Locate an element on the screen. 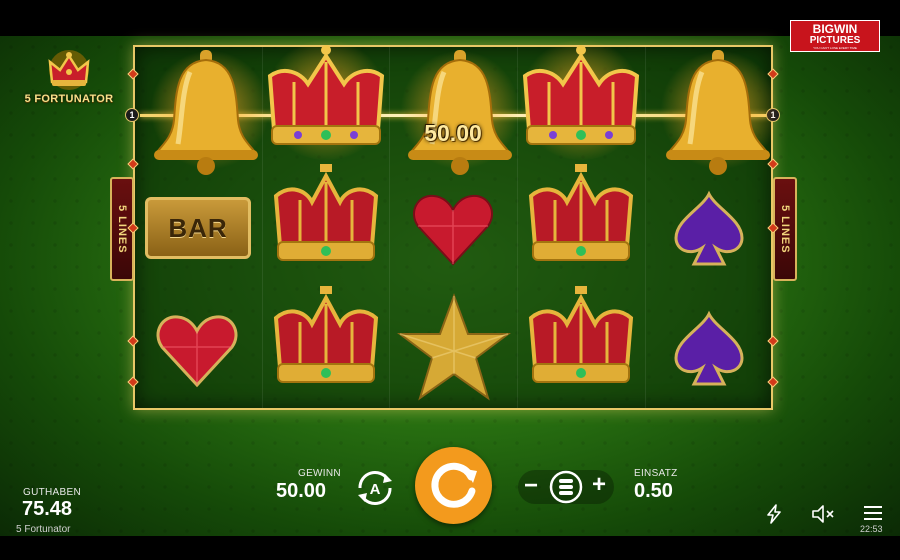 Image resolution: width=900 pixels, height=560 pixels. win-label: GEWINN is located at coordinates (319, 473).